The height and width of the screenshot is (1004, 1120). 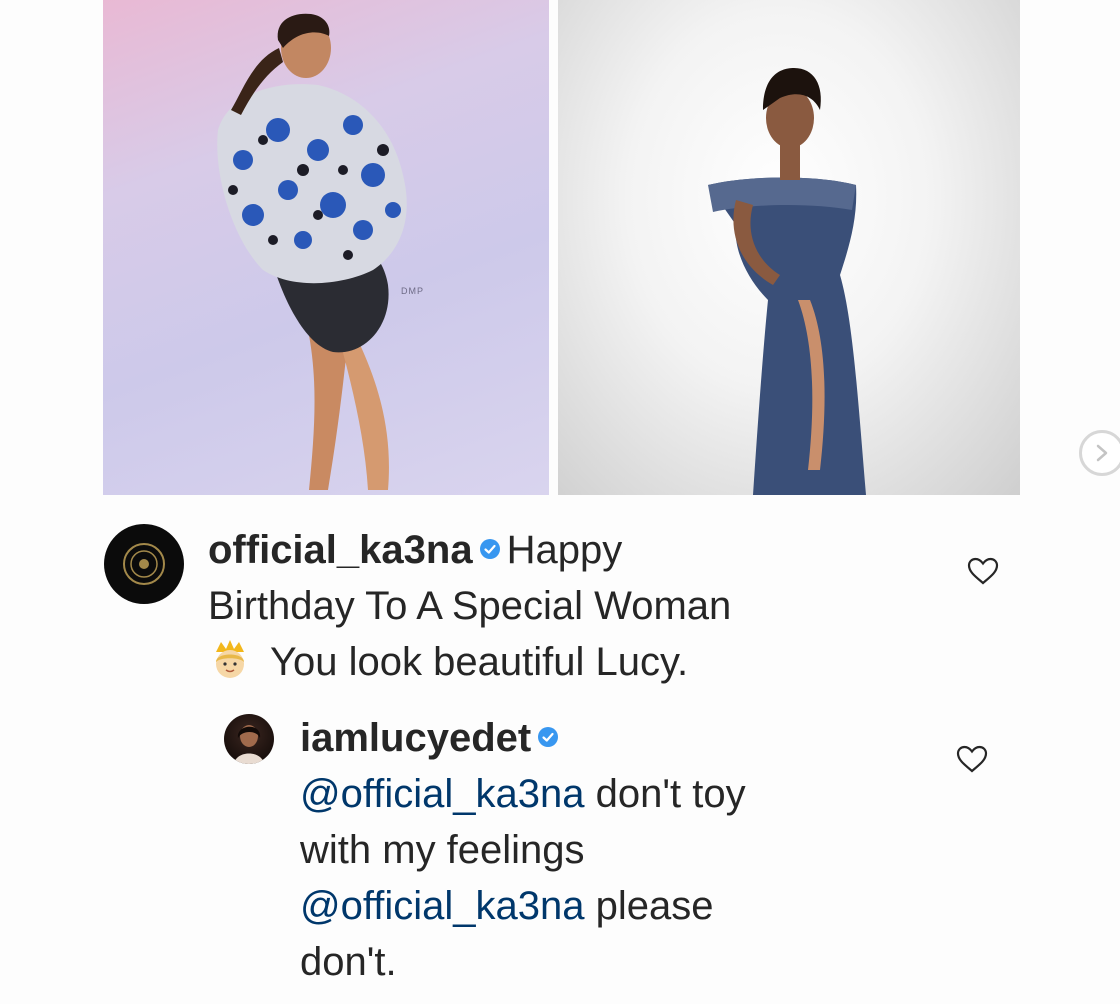 What do you see at coordinates (415, 738) in the screenshot?
I see `comment-username: iamlucyedet` at bounding box center [415, 738].